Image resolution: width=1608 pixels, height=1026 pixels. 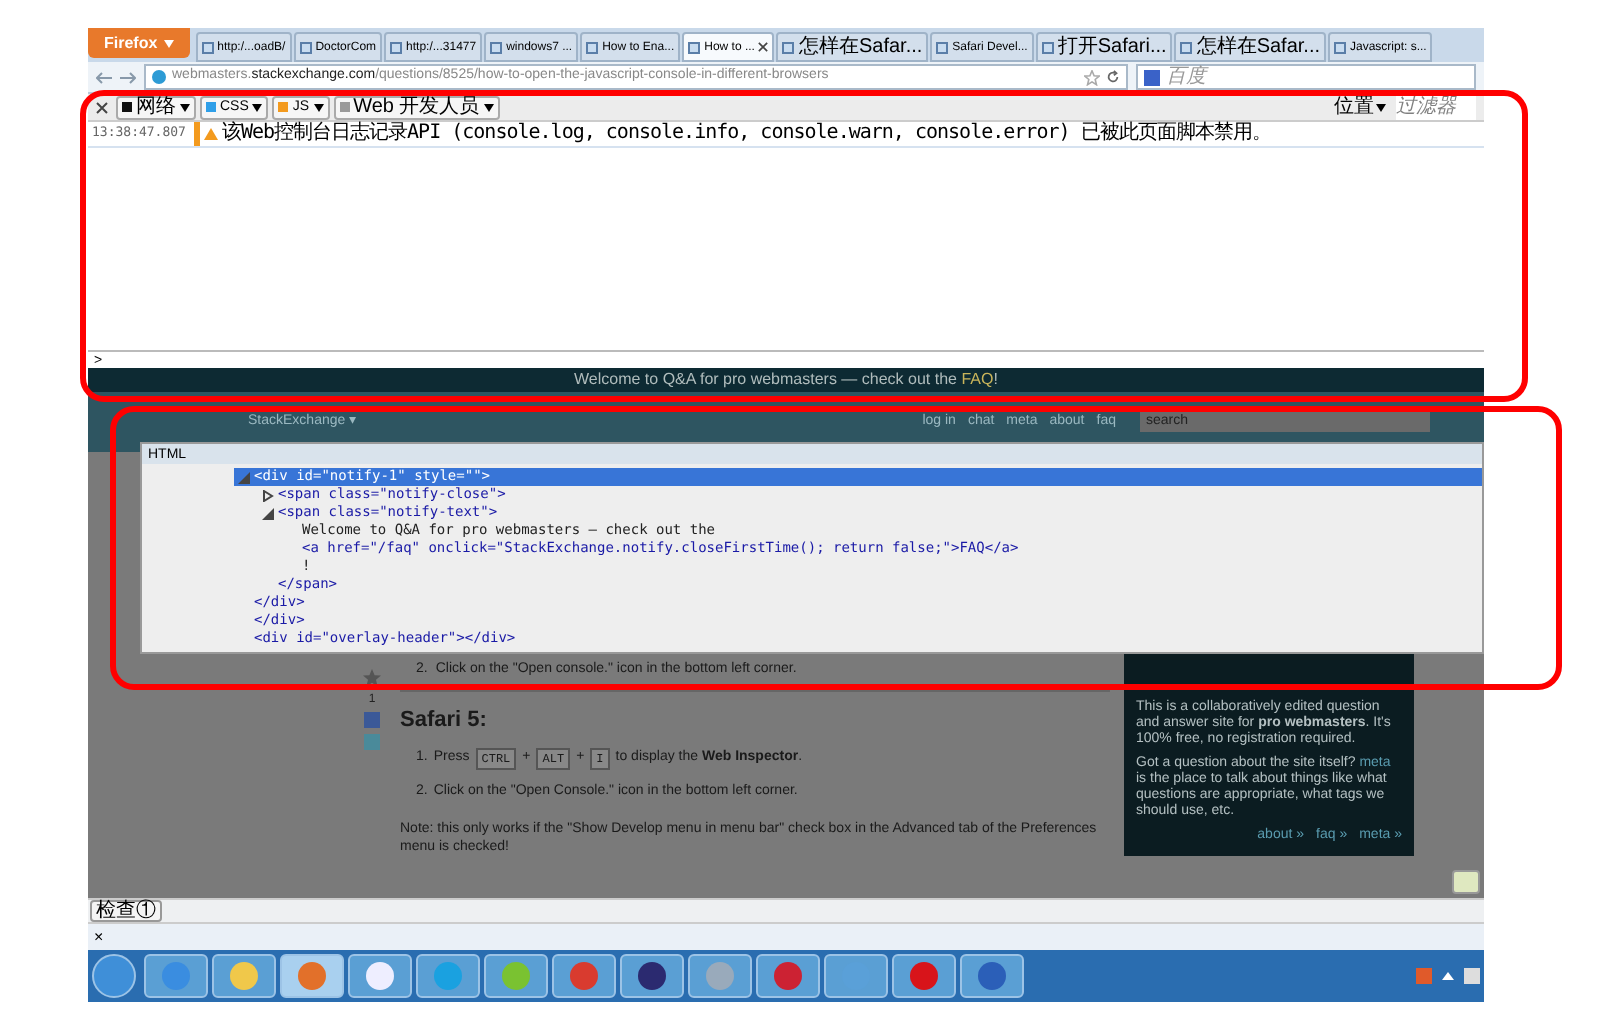 What do you see at coordinates (114, 976) in the screenshot?
I see `start-button` at bounding box center [114, 976].